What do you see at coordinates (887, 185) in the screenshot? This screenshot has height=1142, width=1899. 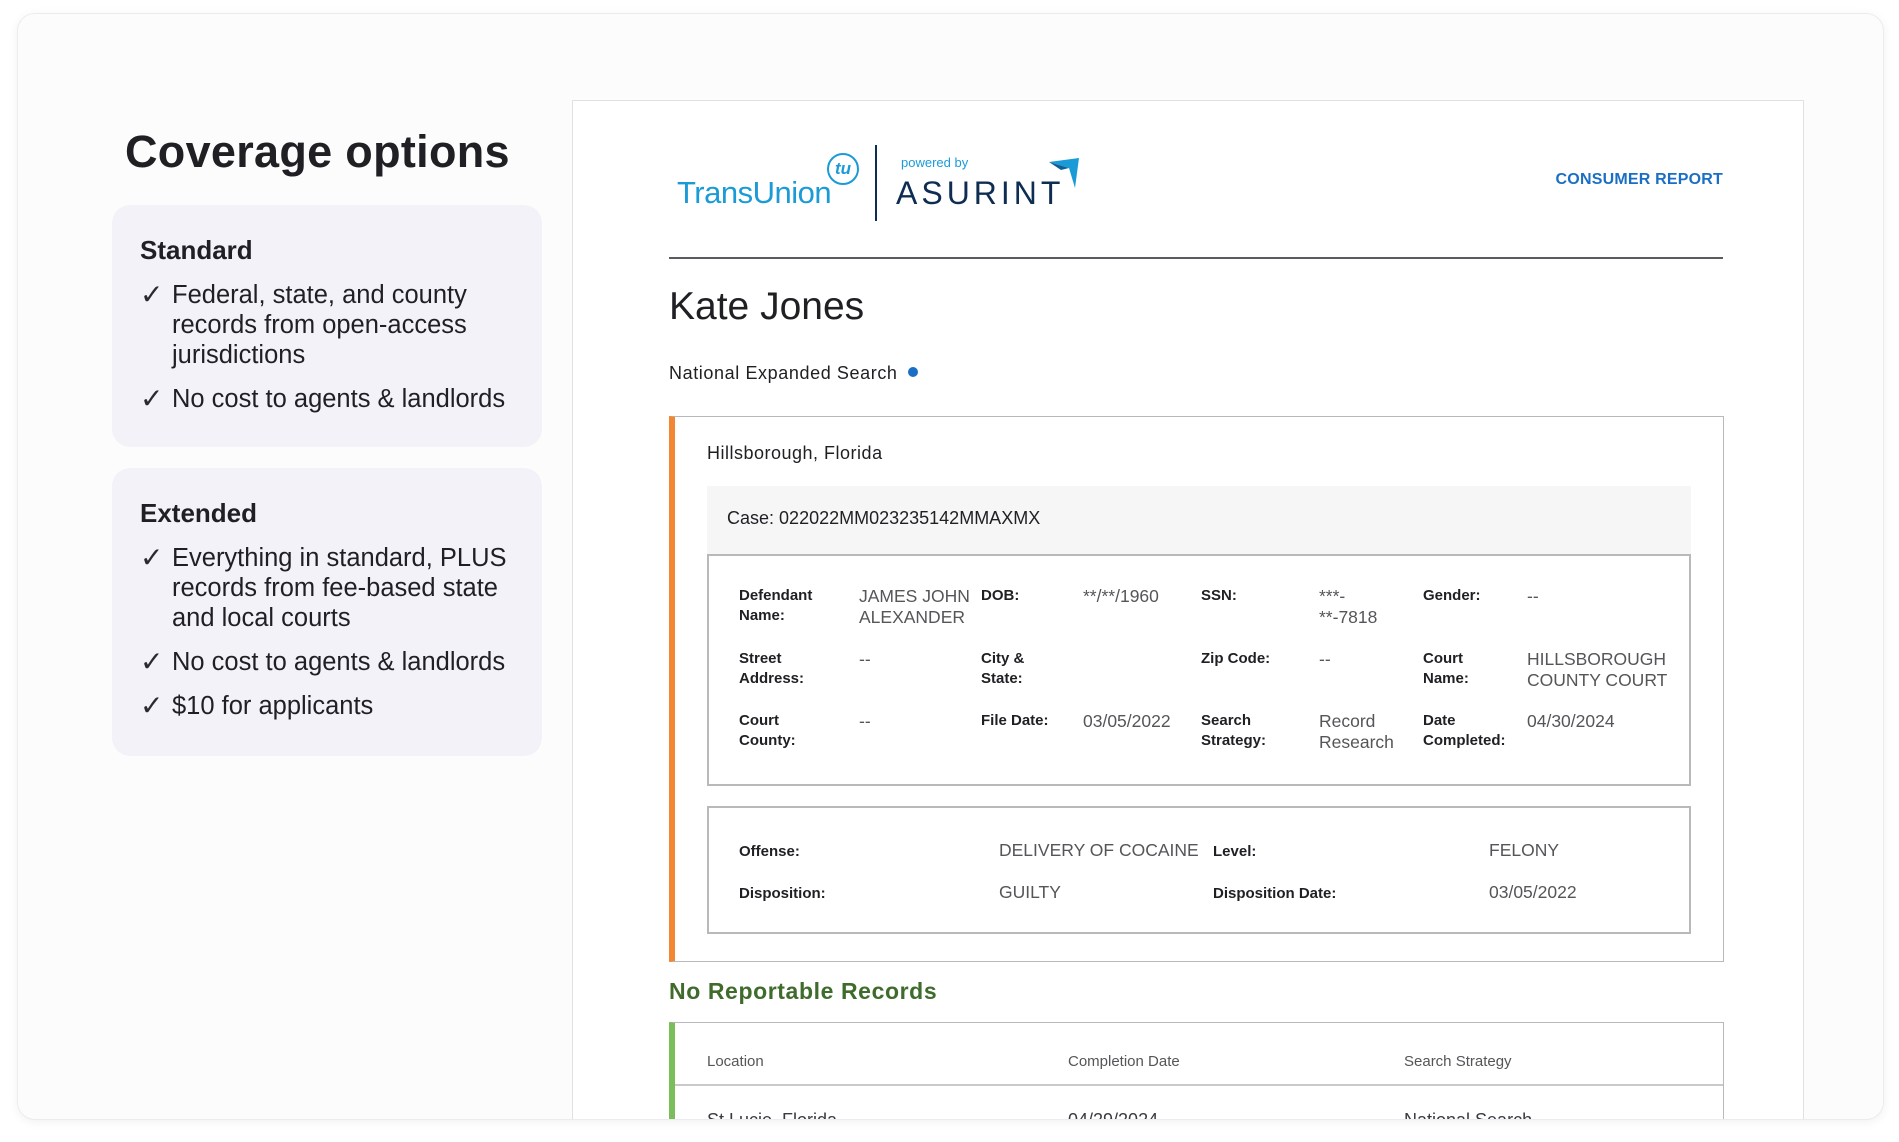 I see `brand-logos: TransUnion tu powered by ASURINT` at bounding box center [887, 185].